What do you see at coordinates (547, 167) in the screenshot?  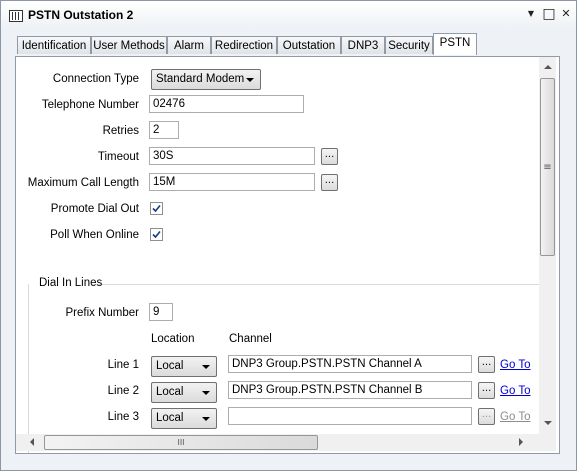 I see `vertical-scroll-thumb: ≡` at bounding box center [547, 167].